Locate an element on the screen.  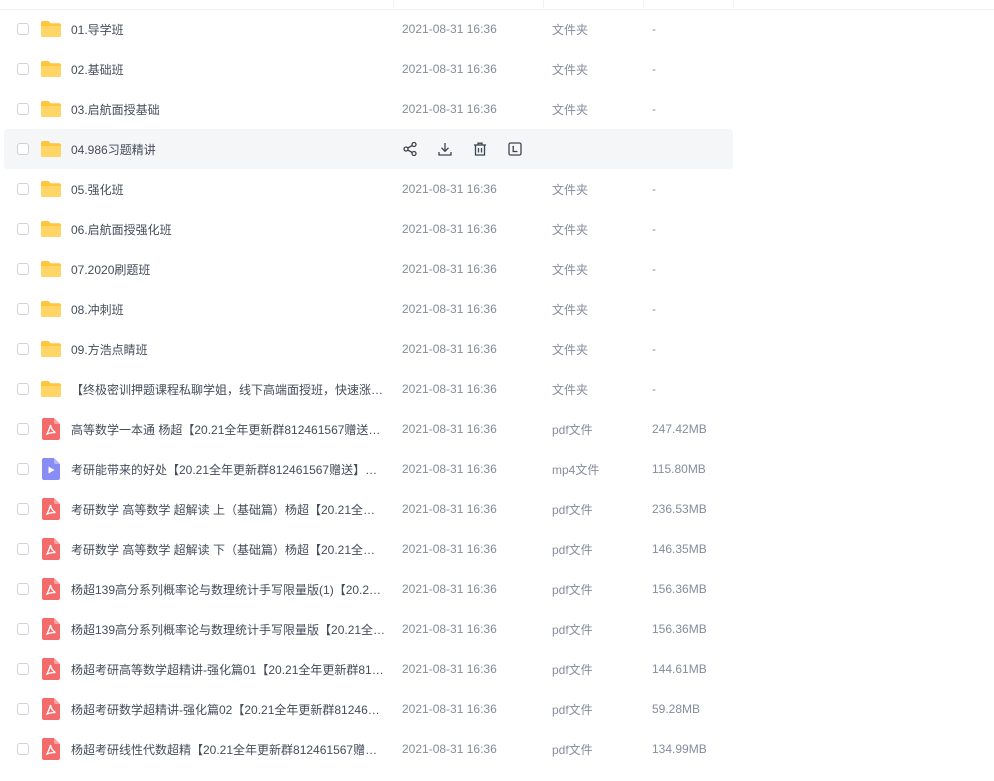
delete-button is located at coordinates (479, 149).